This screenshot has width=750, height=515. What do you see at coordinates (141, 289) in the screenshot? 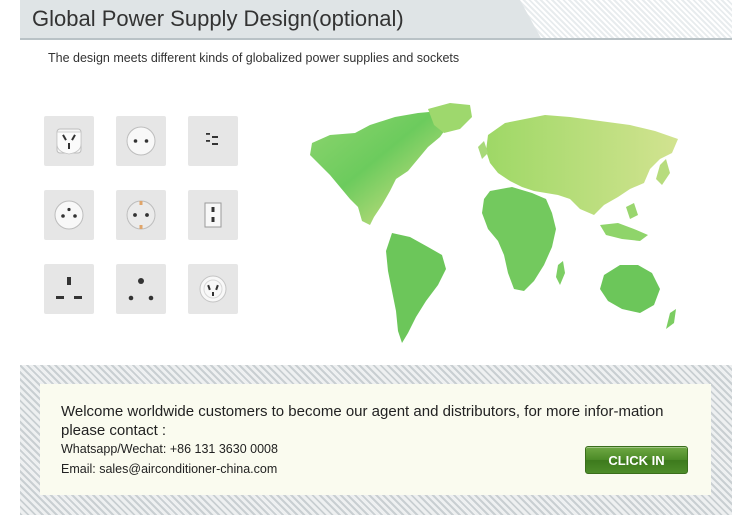
I see `south-african-socket-icon` at bounding box center [141, 289].